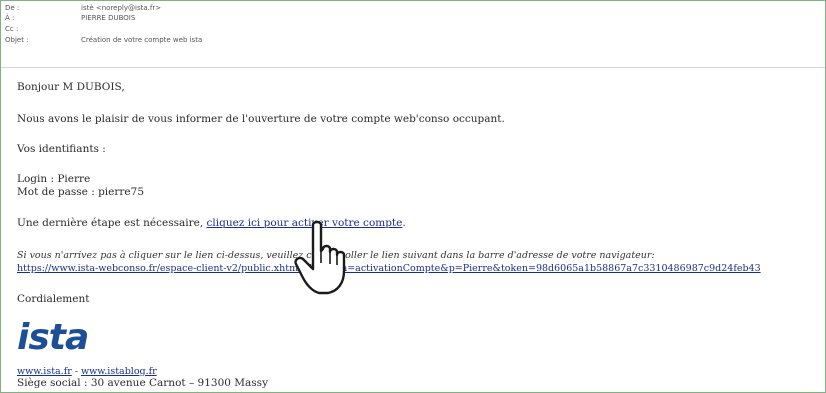  What do you see at coordinates (323, 259) in the screenshot?
I see `hand-pointer-icon` at bounding box center [323, 259].